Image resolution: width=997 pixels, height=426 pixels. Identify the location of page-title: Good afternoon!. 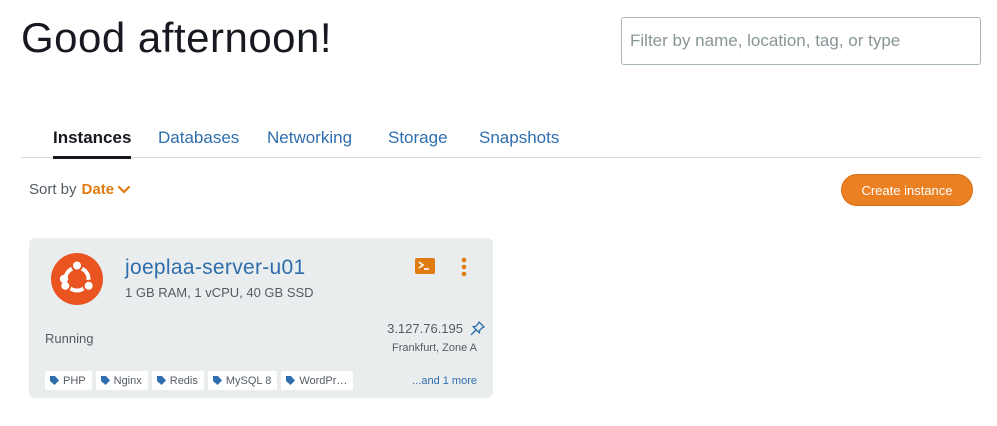
(177, 37).